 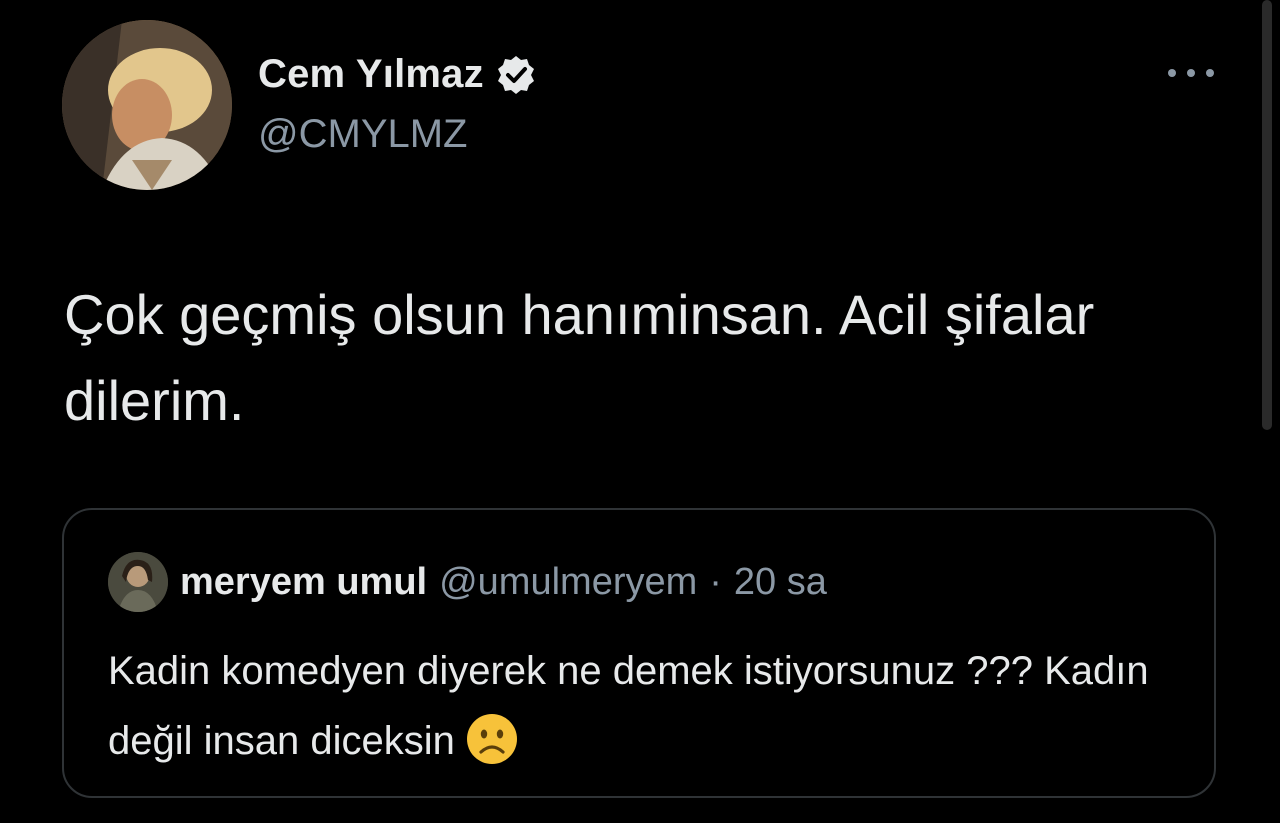 I want to click on frowning-face-icon, so click(x=492, y=739).